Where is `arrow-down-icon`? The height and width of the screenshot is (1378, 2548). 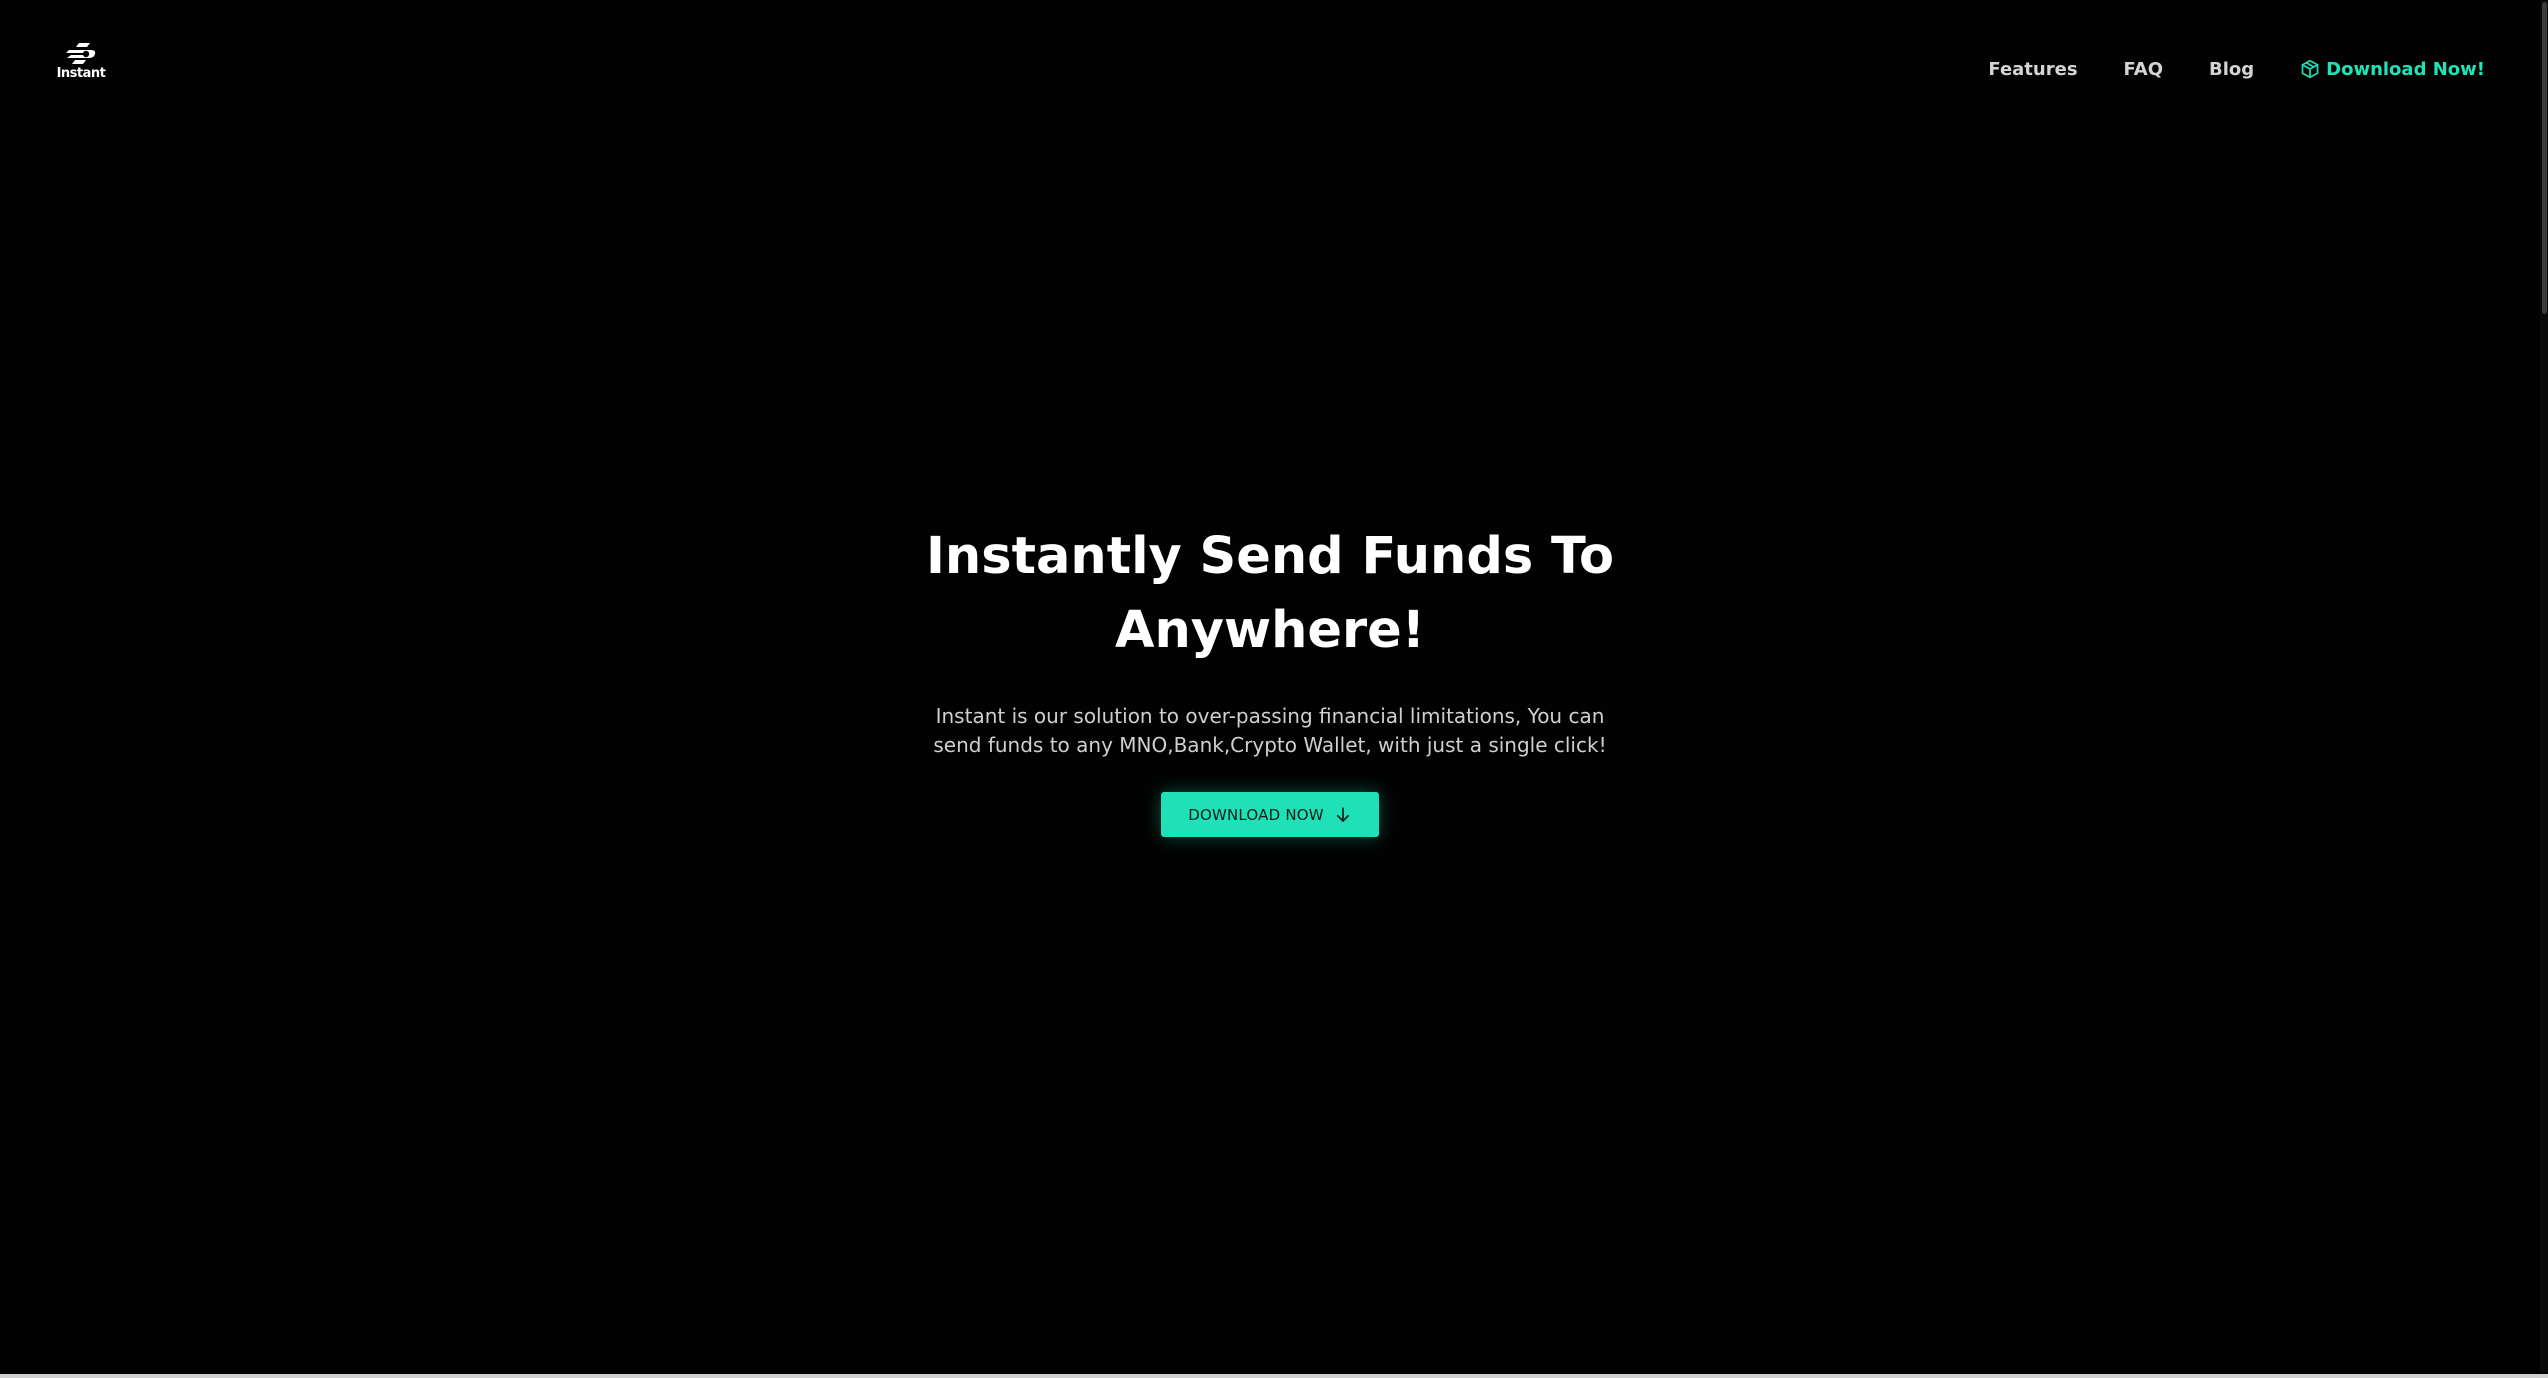 arrow-down-icon is located at coordinates (1342, 814).